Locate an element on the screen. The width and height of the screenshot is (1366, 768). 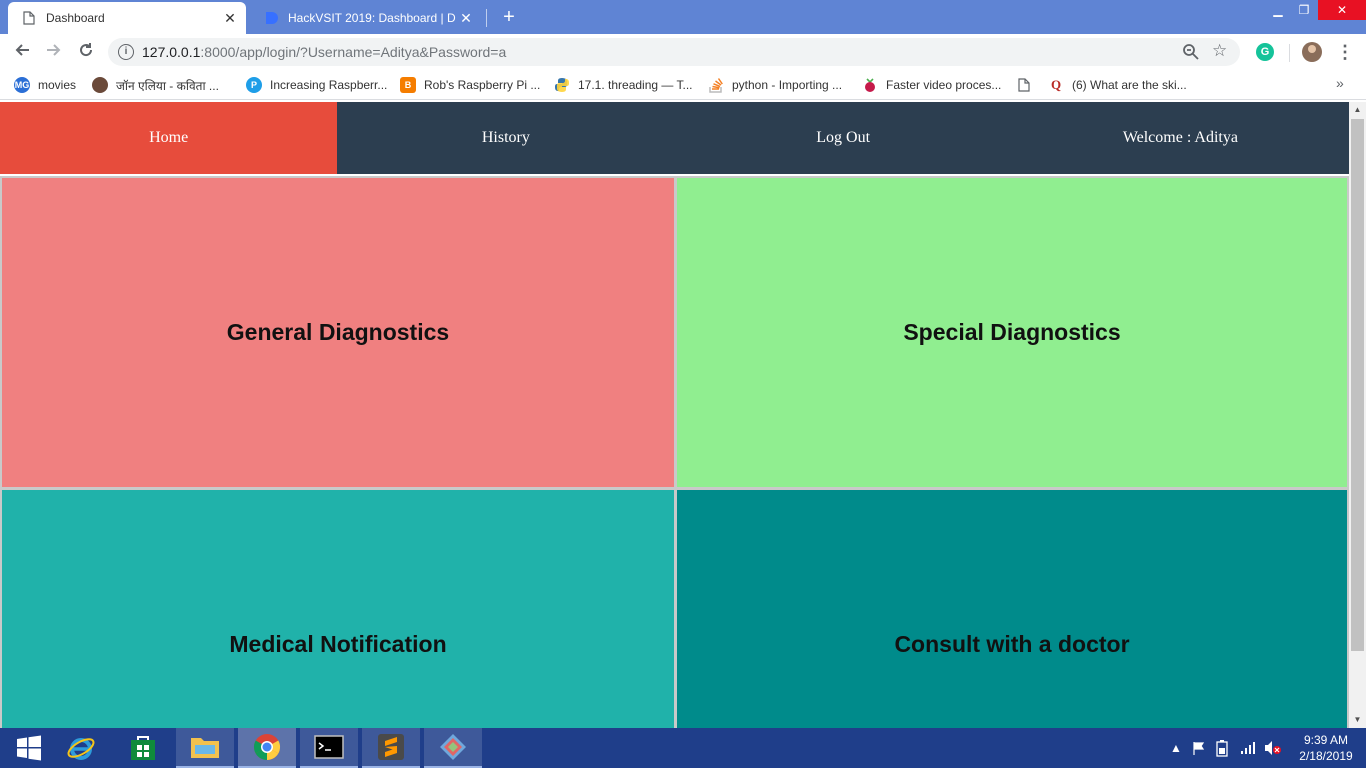
chrome-menu-icon: ⋮ is located at coordinates (1345, 52).